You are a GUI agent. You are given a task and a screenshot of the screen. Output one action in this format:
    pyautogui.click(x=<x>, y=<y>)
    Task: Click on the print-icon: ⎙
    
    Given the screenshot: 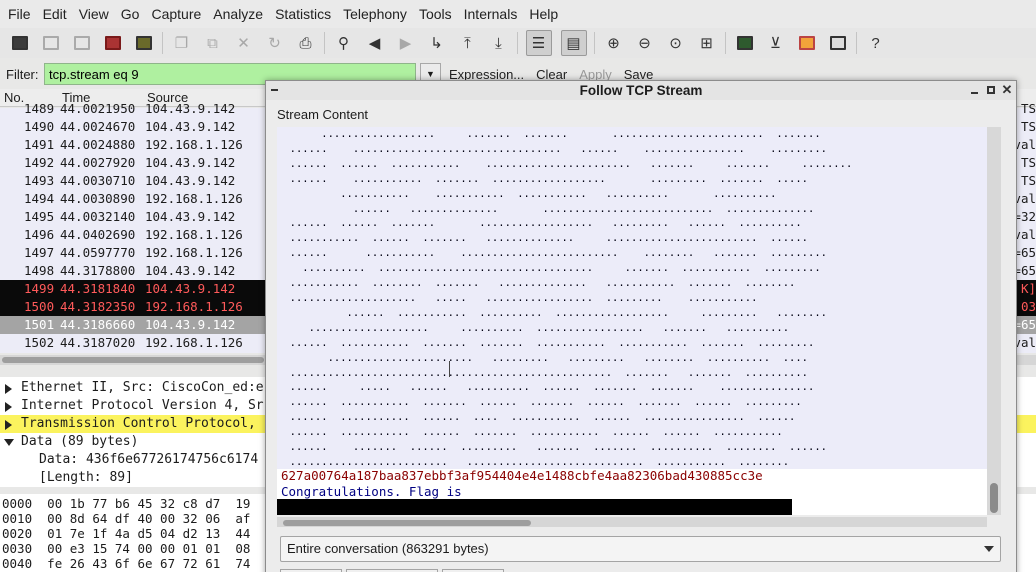 What is the action you would take?
    pyautogui.click(x=306, y=43)
    